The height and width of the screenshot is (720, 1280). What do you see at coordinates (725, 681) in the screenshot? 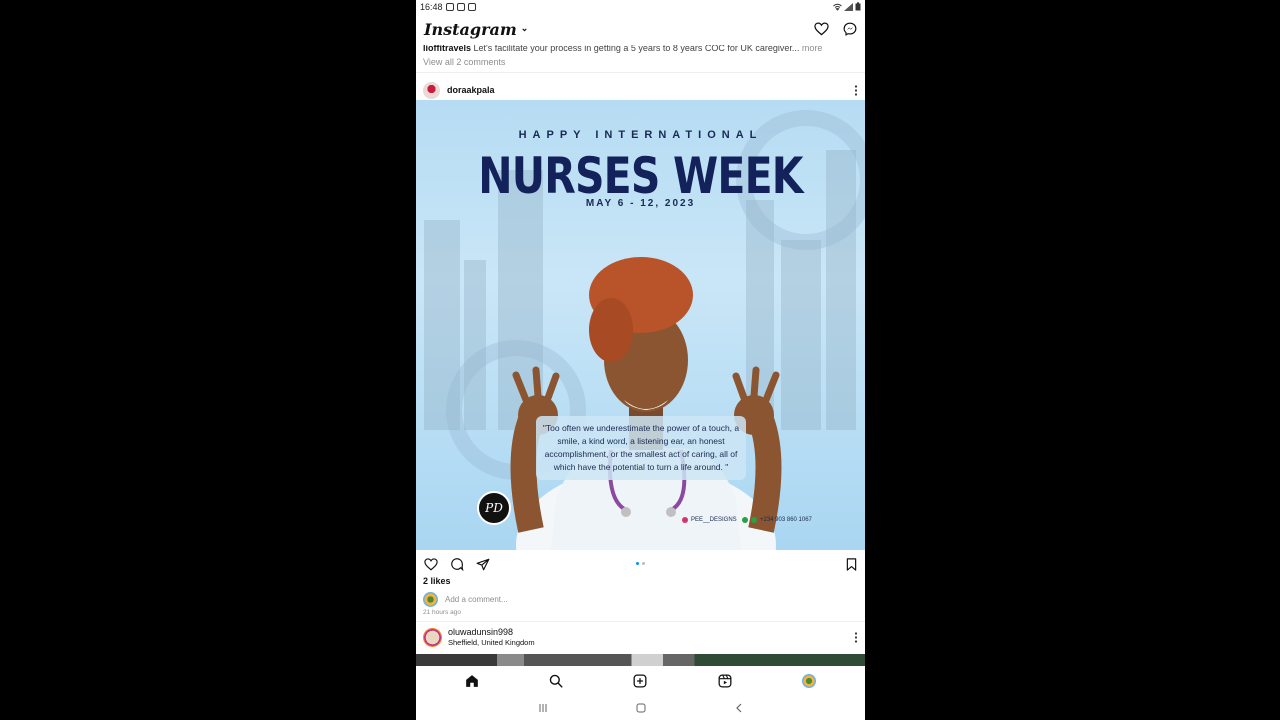
I see `reels-icon` at bounding box center [725, 681].